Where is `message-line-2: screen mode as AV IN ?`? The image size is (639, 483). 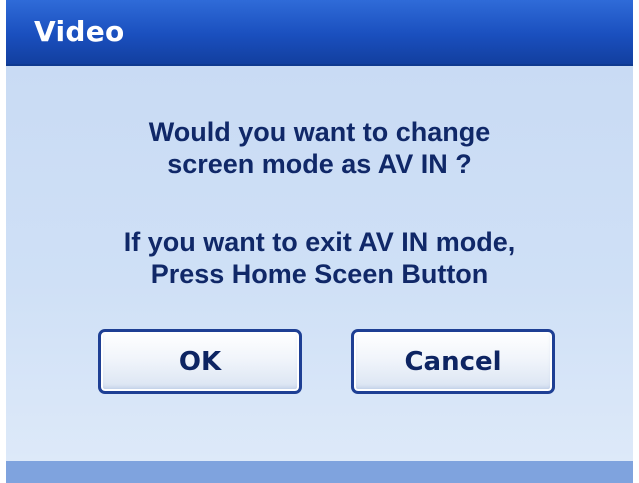
message-line-2: screen mode as AV IN ? is located at coordinates (319, 164).